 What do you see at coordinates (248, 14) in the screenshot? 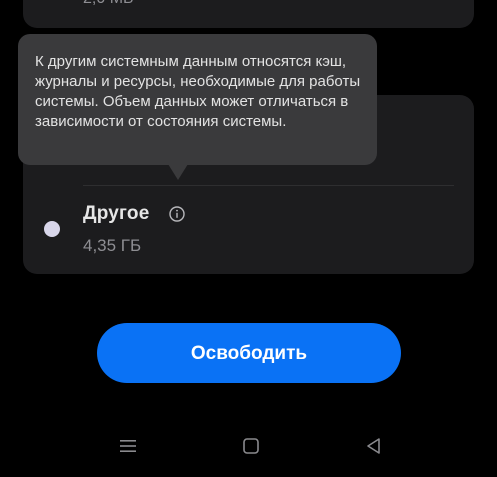
I see `storage-card-top: 2,0 МБ` at bounding box center [248, 14].